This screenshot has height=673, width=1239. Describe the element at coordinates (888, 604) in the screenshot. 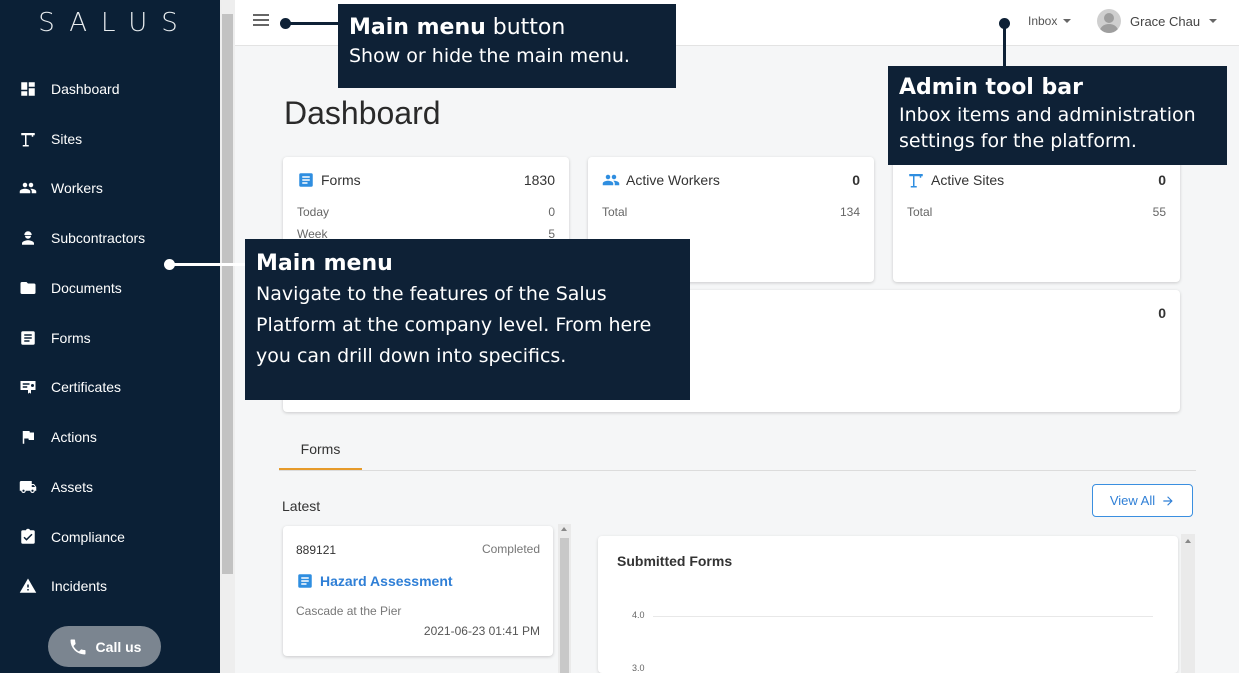

I see `submitted-forms-chart: Submitted Forms 4.0 3.0` at that location.